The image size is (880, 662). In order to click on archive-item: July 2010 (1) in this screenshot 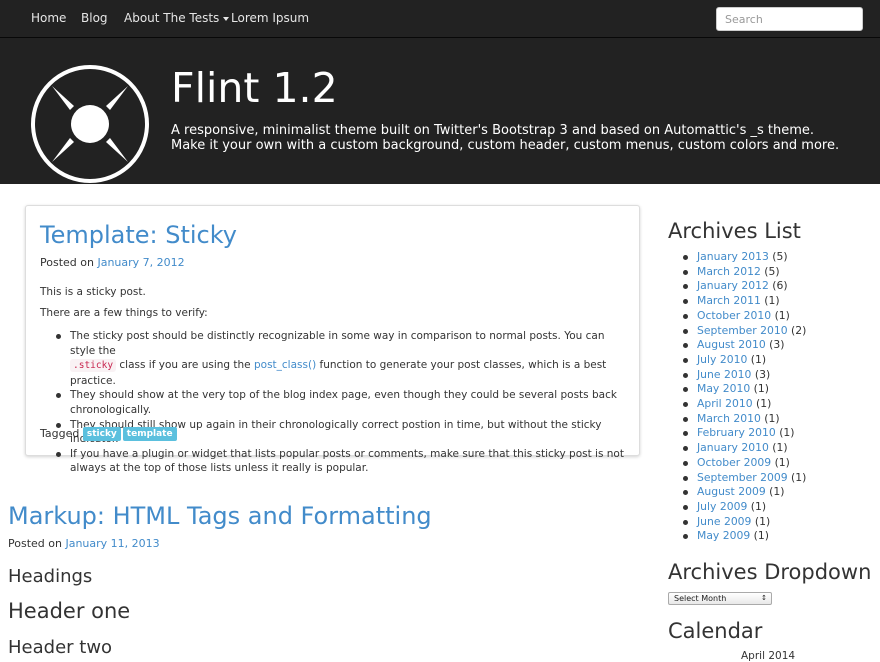, I will do `click(744, 360)`.